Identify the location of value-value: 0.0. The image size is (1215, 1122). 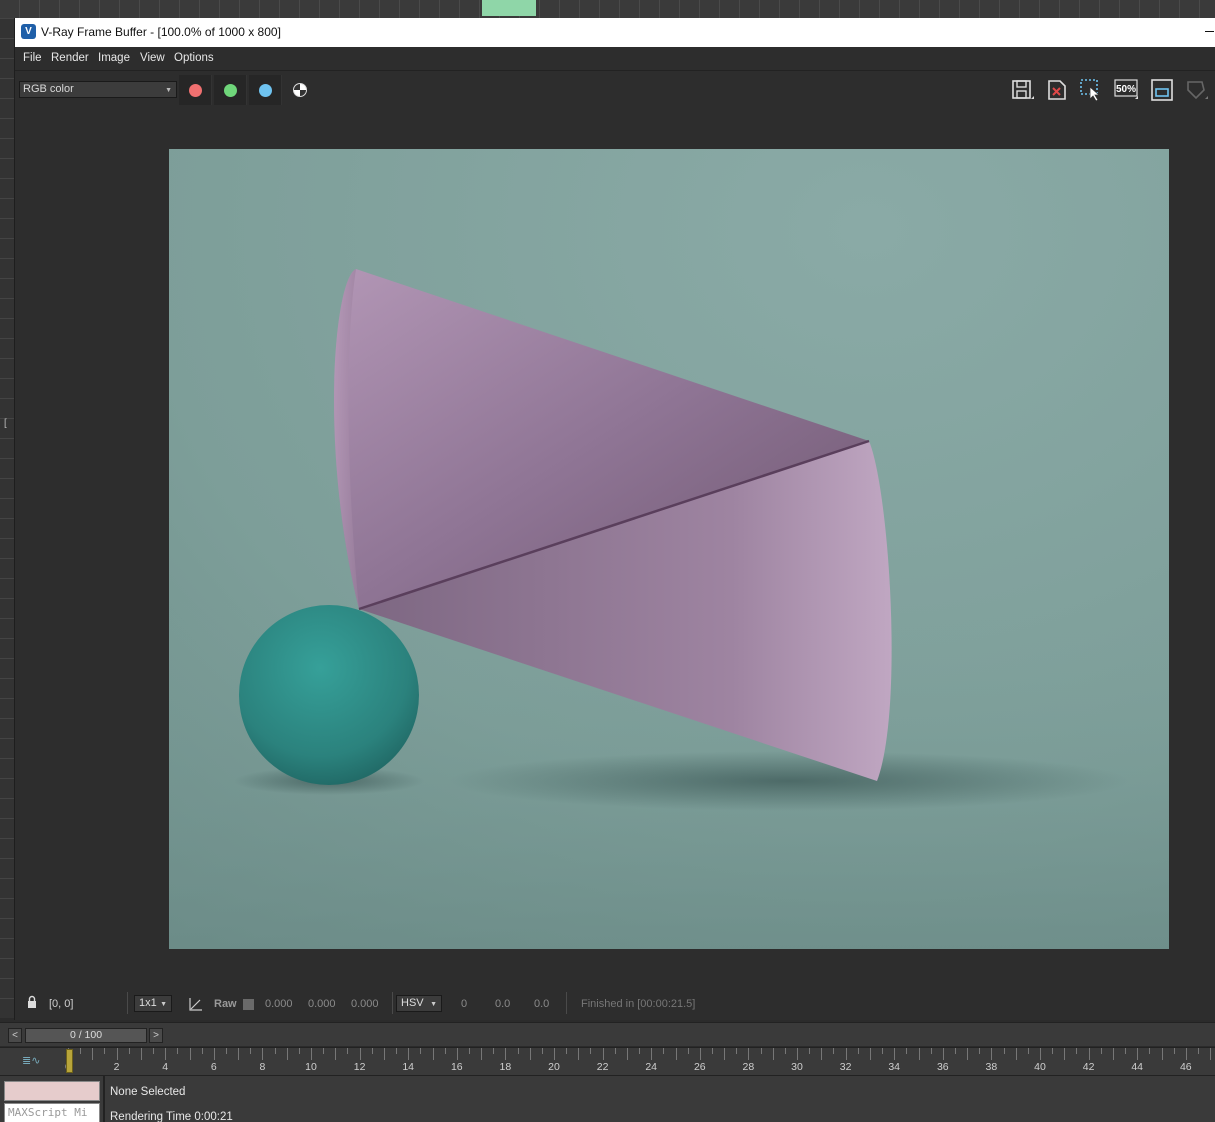
(542, 1004).